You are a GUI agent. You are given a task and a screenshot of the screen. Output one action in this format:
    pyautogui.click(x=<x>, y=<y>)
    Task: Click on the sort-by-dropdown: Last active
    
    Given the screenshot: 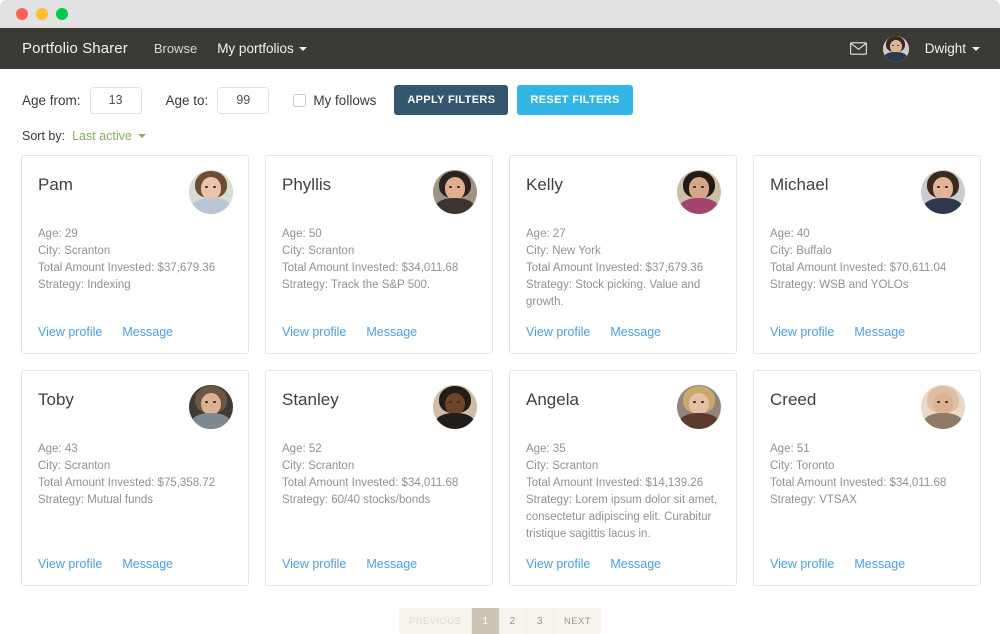 What is the action you would take?
    pyautogui.click(x=109, y=136)
    